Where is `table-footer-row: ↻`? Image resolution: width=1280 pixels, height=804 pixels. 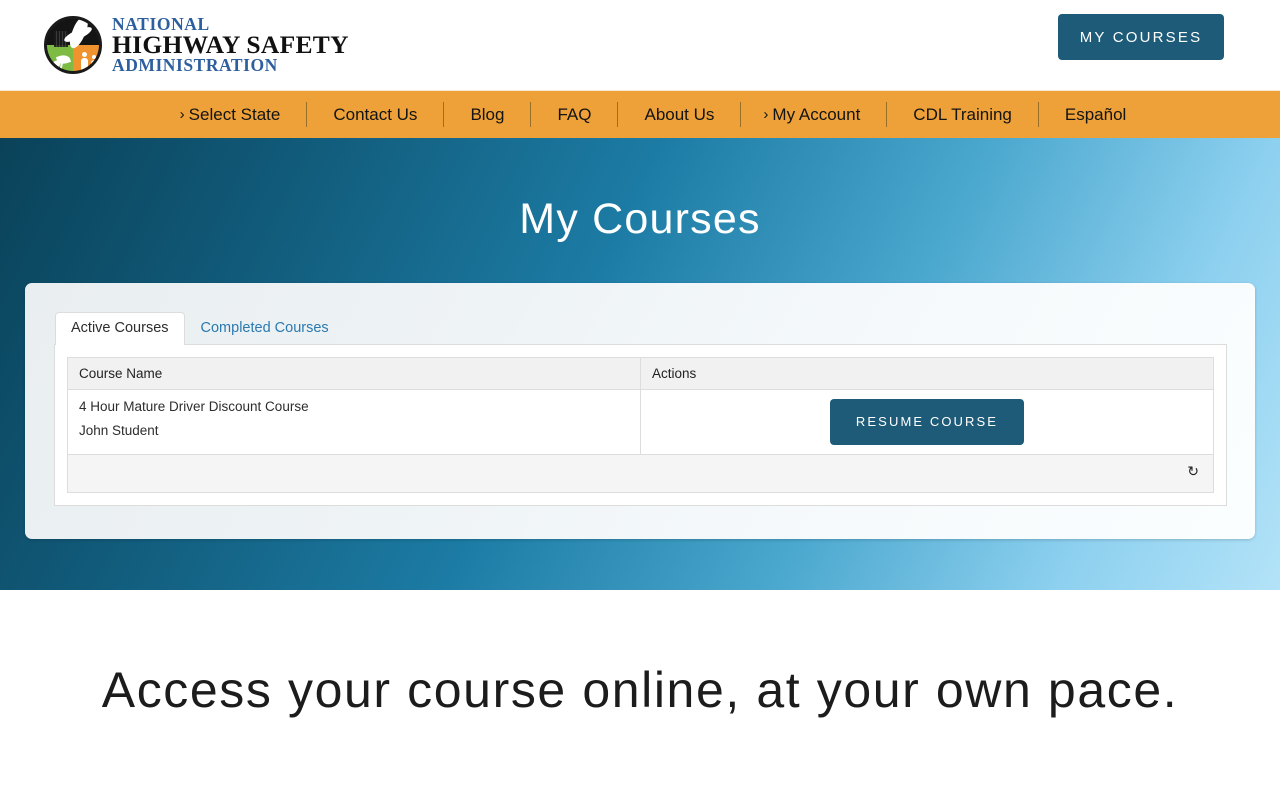
table-footer-row: ↻ is located at coordinates (640, 473).